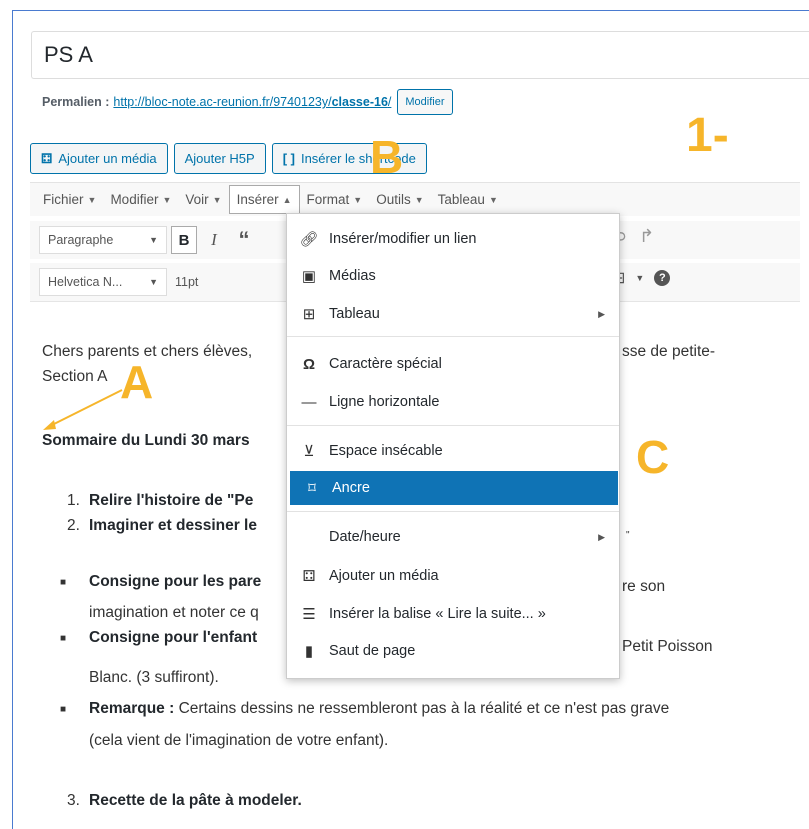 This screenshot has height=829, width=809. What do you see at coordinates (69, 199) in the screenshot?
I see `menu-fichier: Fichier ▼` at bounding box center [69, 199].